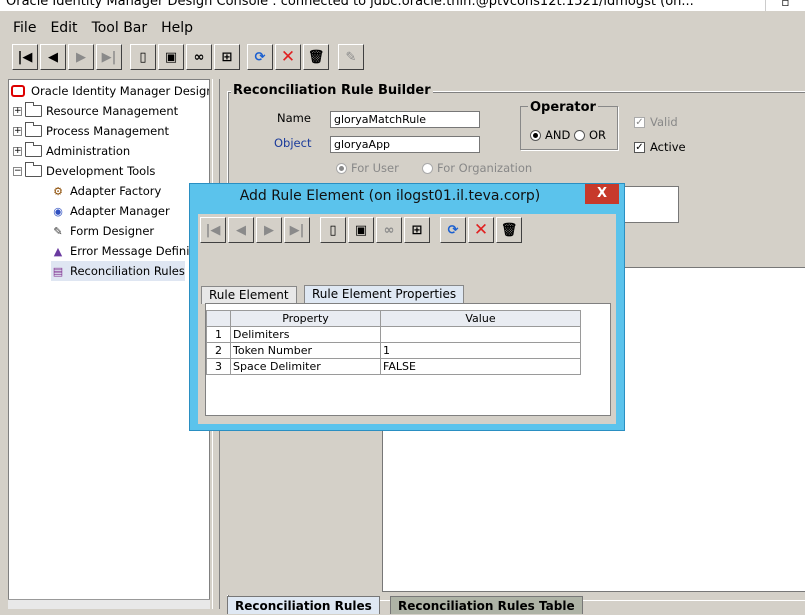  Describe the element at coordinates (402, 28) in the screenshot. I see `menu-bar: File Edit Tool Bar Help` at that location.